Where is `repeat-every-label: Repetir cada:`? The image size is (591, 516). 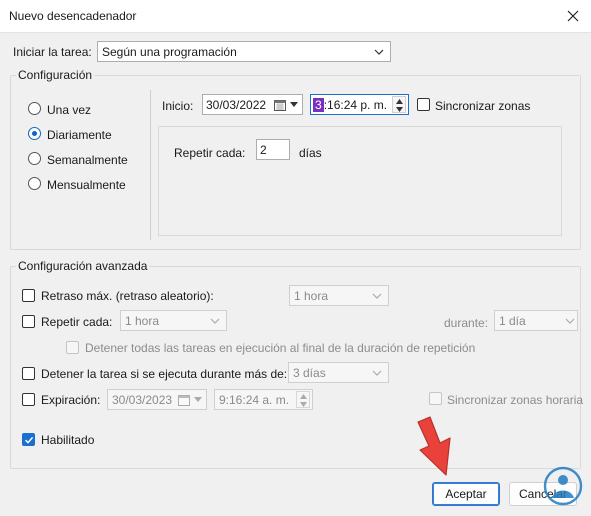 repeat-every-label: Repetir cada: is located at coordinates (210, 153).